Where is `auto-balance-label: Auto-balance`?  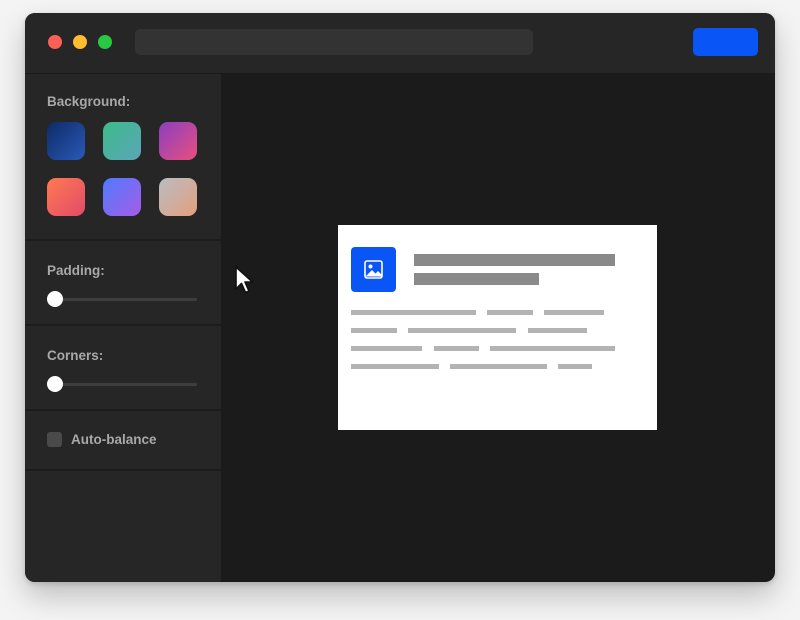 auto-balance-label: Auto-balance is located at coordinates (114, 439).